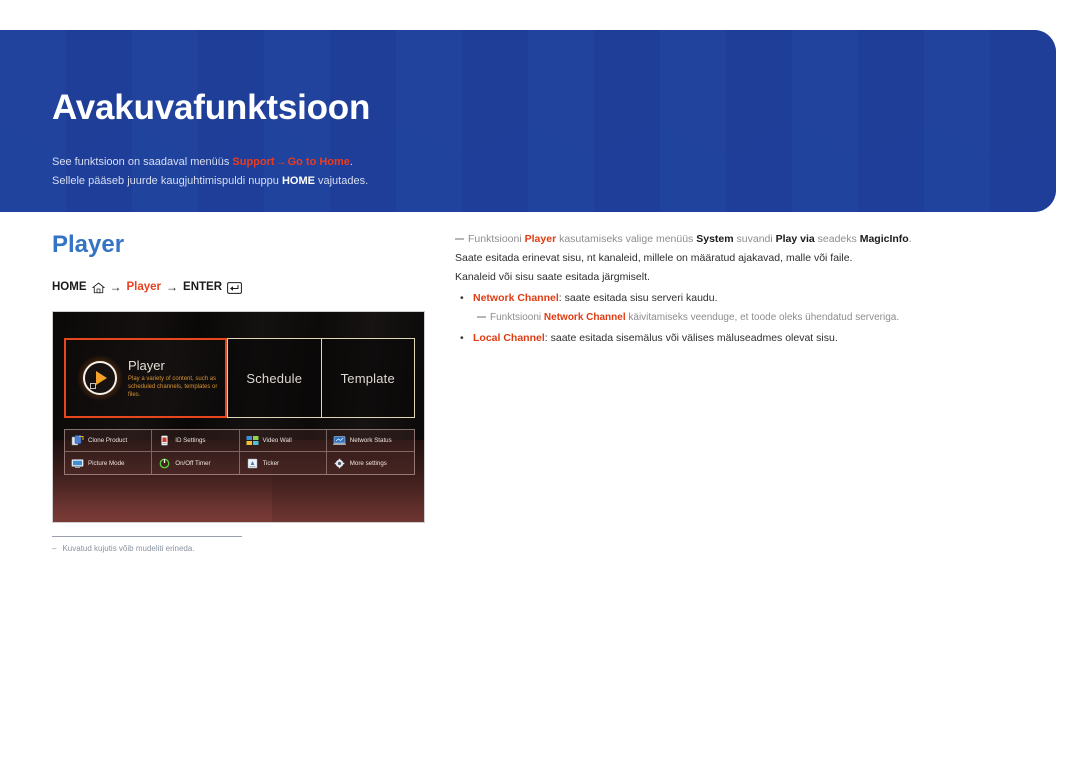 The width and height of the screenshot is (1080, 763). Describe the element at coordinates (339, 440) in the screenshot. I see `network-status-icon` at that location.